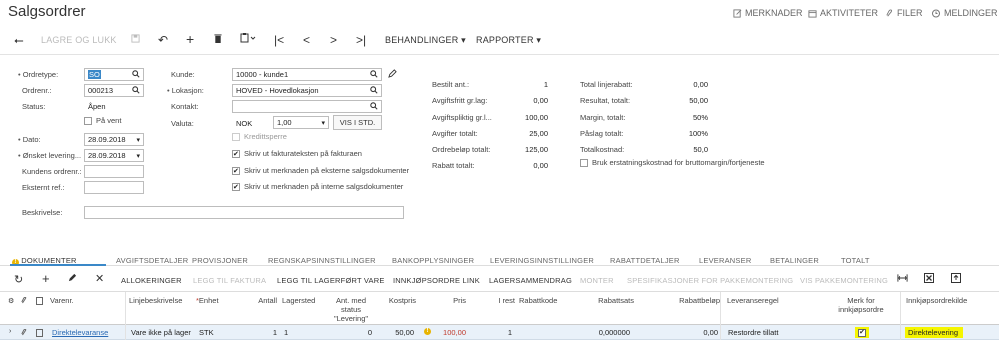 The height and width of the screenshot is (352, 999). I want to click on allocations-button: ALLOKERINGER, so click(151, 280).